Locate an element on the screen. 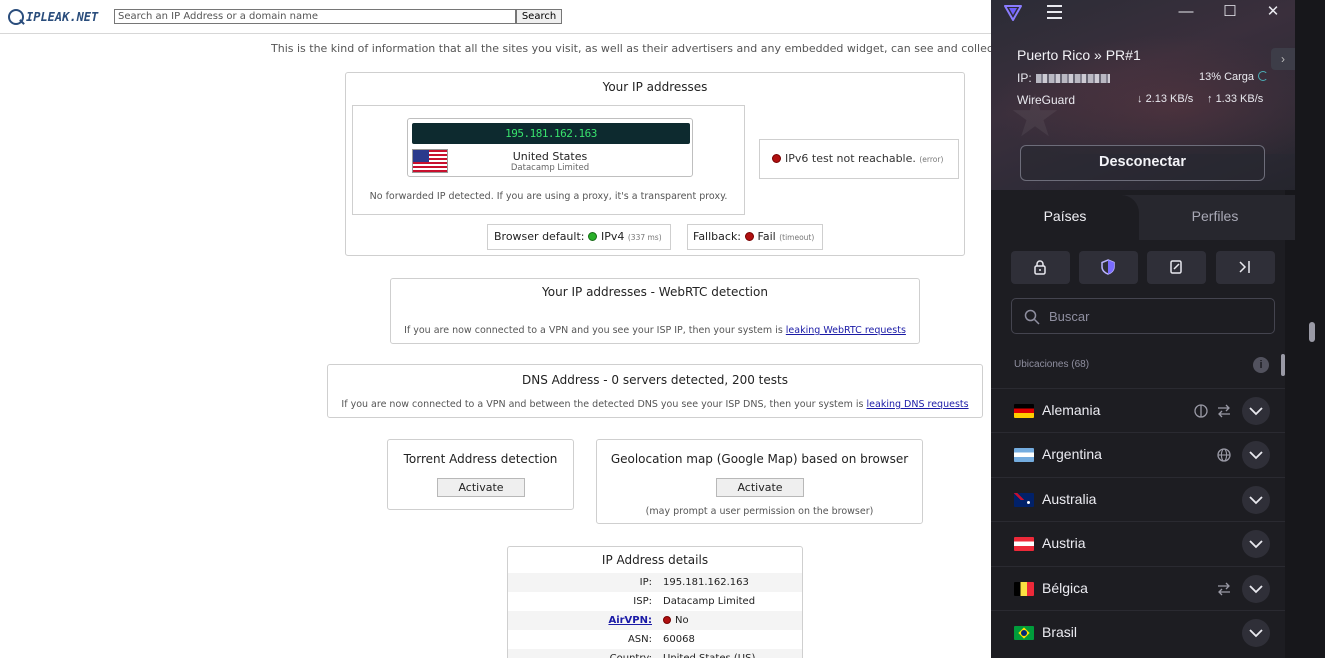 The image size is (1325, 658). protocol: WireGuard is located at coordinates (1046, 100).